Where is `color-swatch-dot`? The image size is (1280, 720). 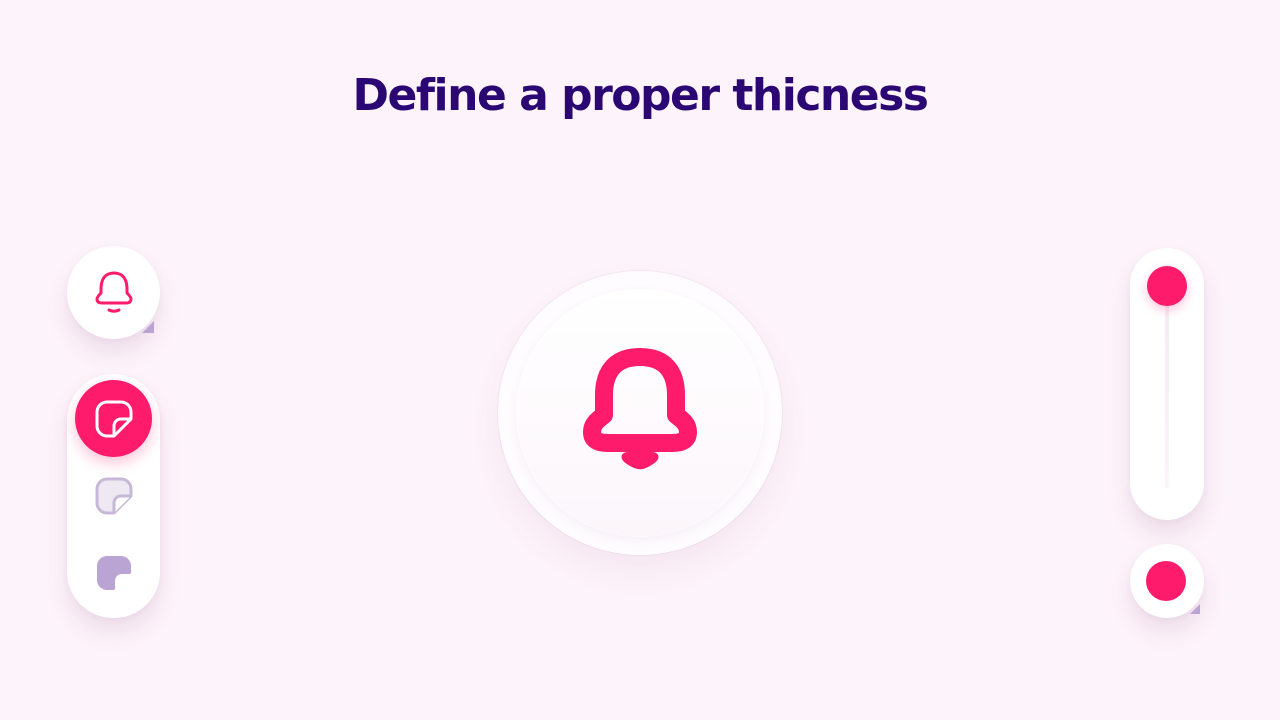
color-swatch-dot is located at coordinates (1166, 581).